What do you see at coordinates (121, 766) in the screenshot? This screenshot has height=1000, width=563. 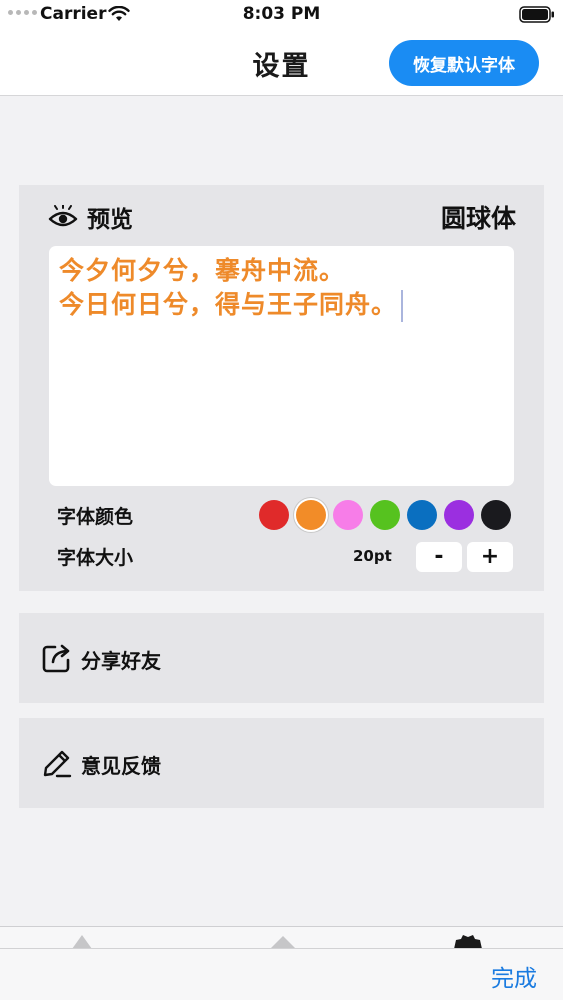 I see `feedback-label: 意见反馈` at bounding box center [121, 766].